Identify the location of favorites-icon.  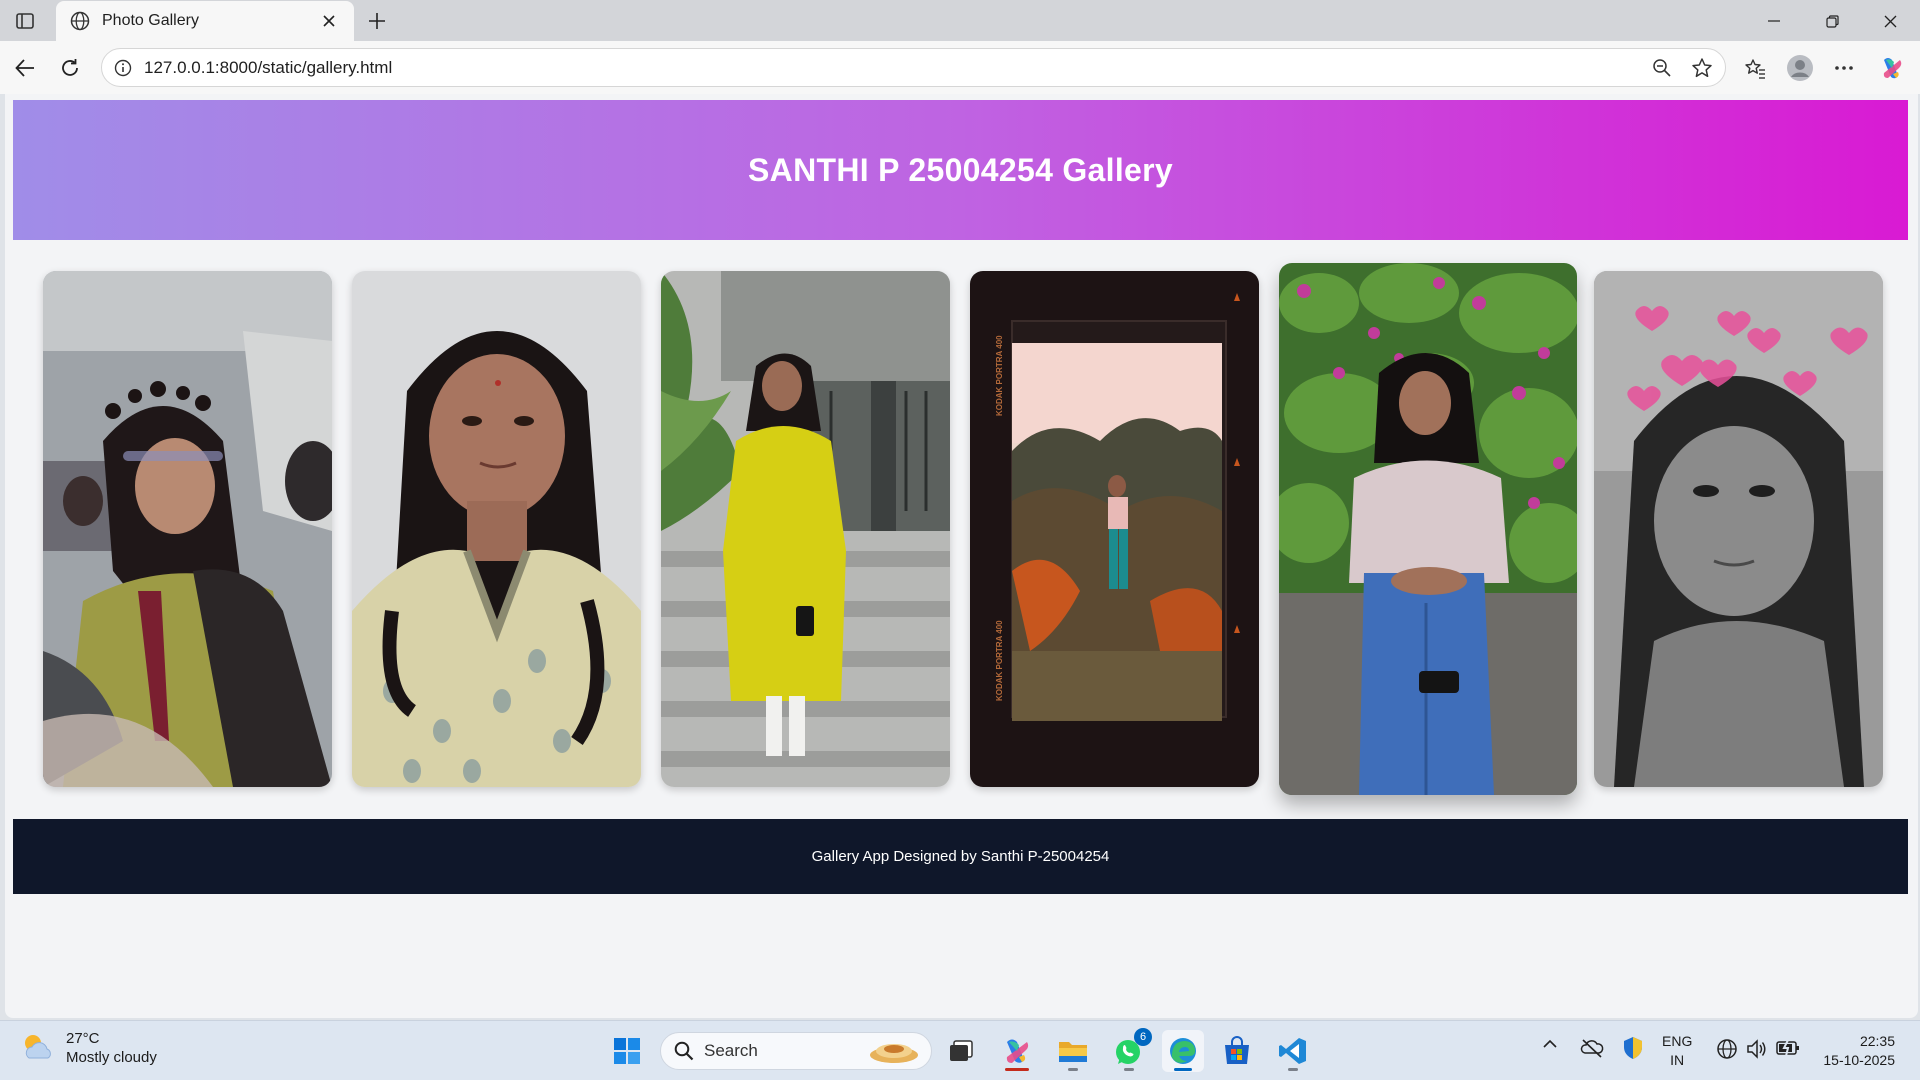
(1755, 68).